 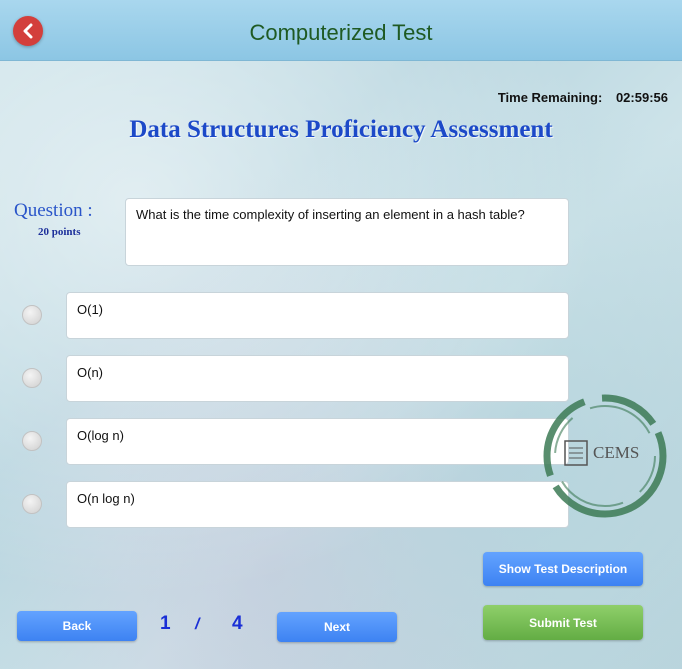 I want to click on assessment-title: Data Structures Proficiency Assessment, so click(x=341, y=129).